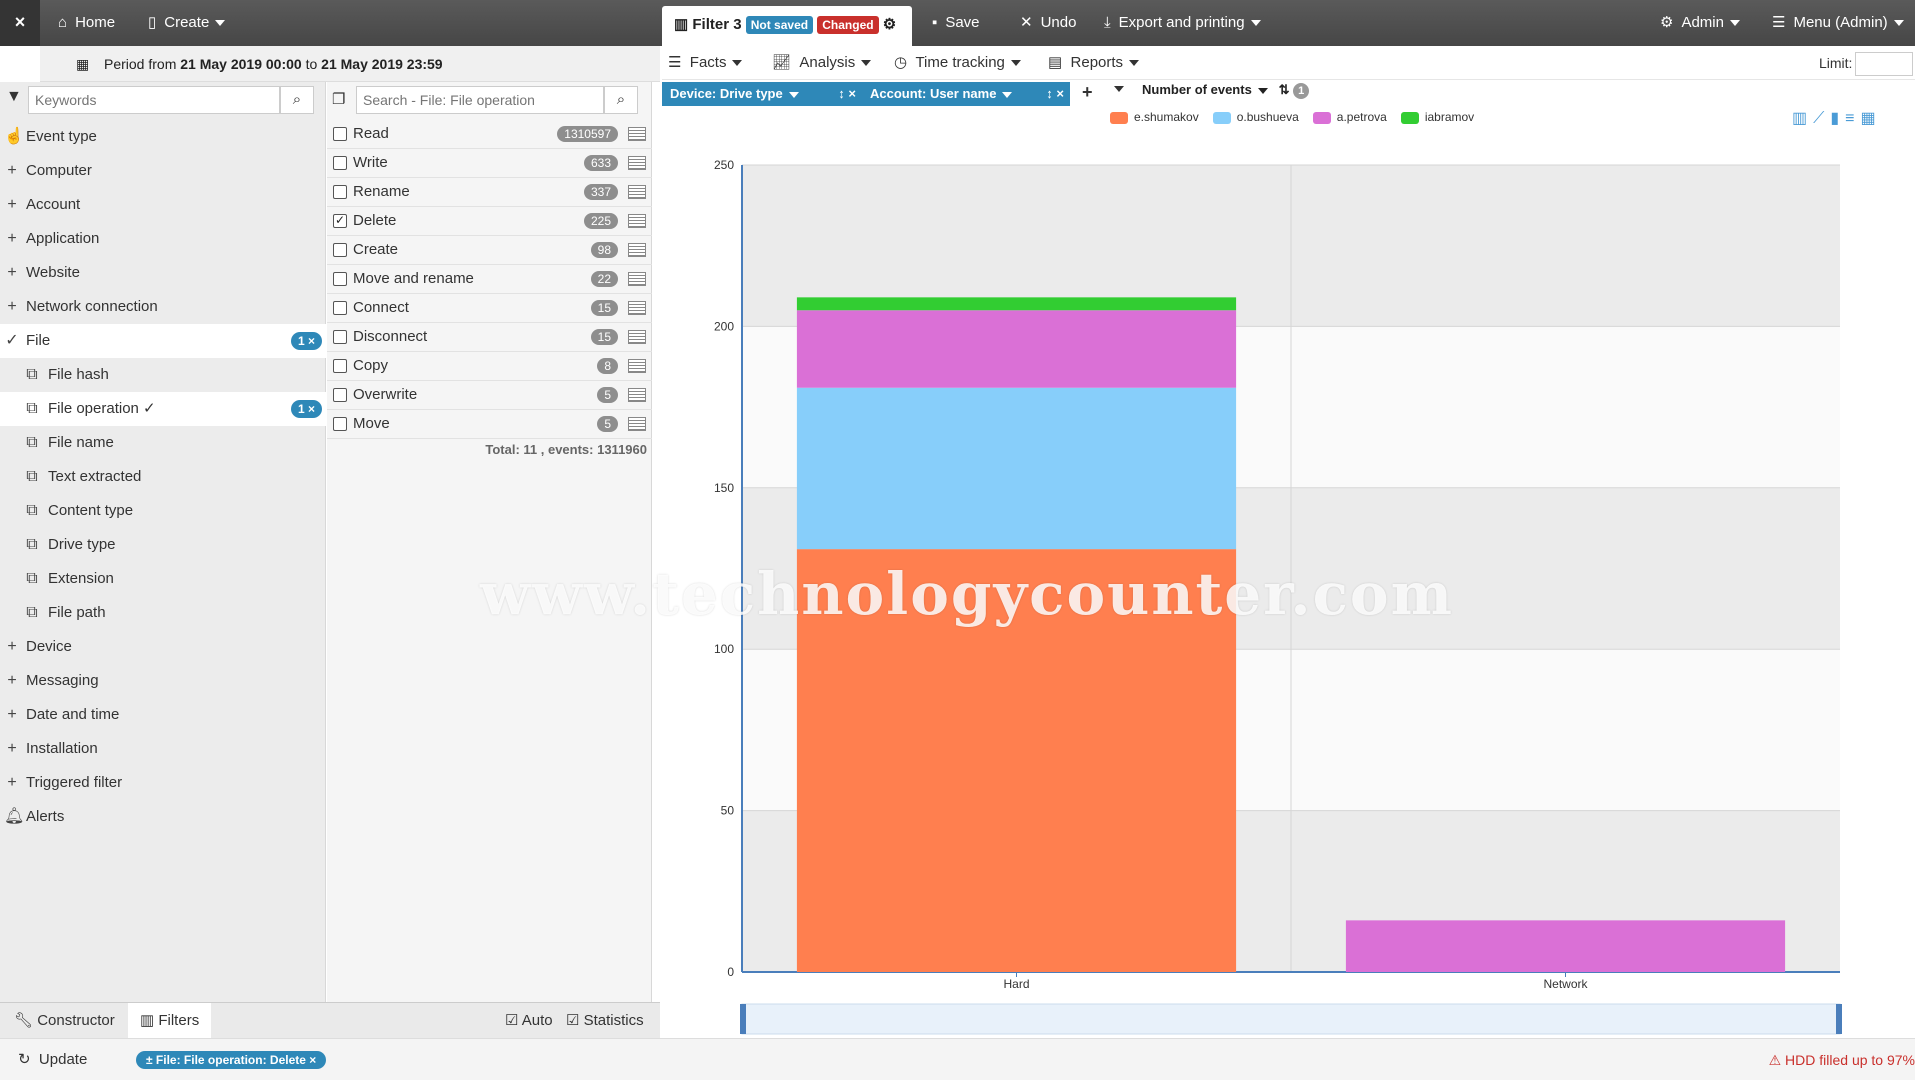 This screenshot has height=1080, width=1915. Describe the element at coordinates (163, 511) in the screenshot. I see `sidebar-item-content-type: ⧉ Content type` at that location.